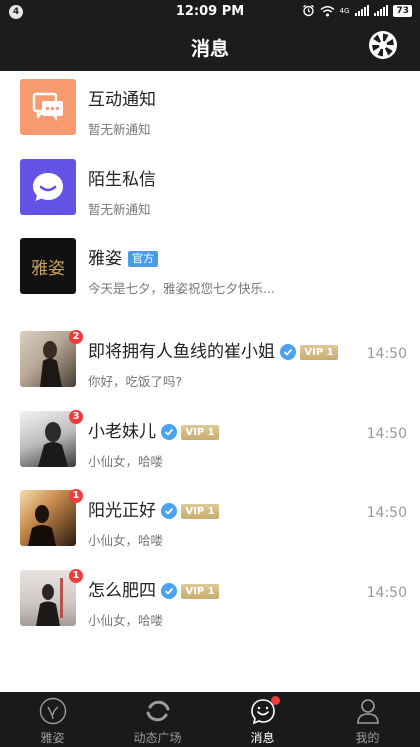  I want to click on conversation-title-row: 阳光正好 VIP 1, so click(153, 508).